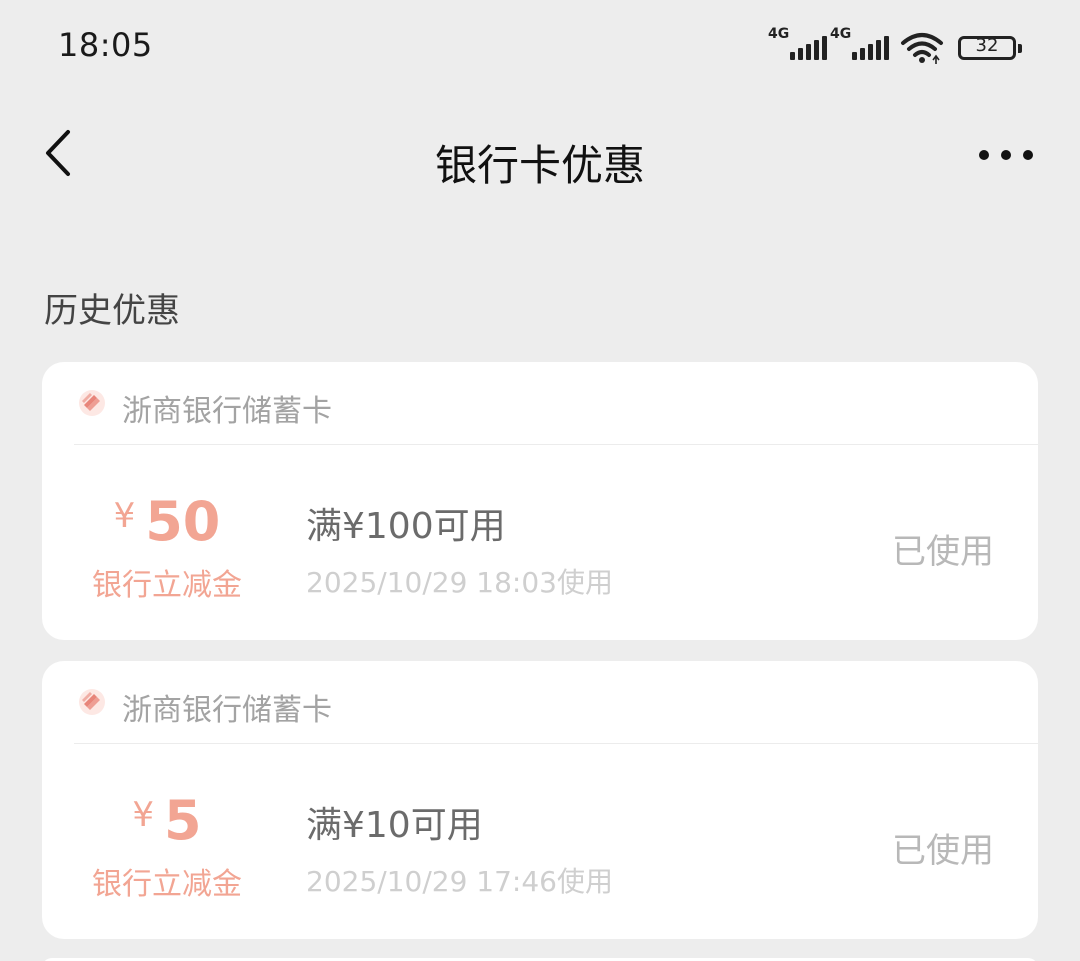 This screenshot has width=1080, height=961. Describe the element at coordinates (987, 45) in the screenshot. I see `battery-level: 32` at that location.